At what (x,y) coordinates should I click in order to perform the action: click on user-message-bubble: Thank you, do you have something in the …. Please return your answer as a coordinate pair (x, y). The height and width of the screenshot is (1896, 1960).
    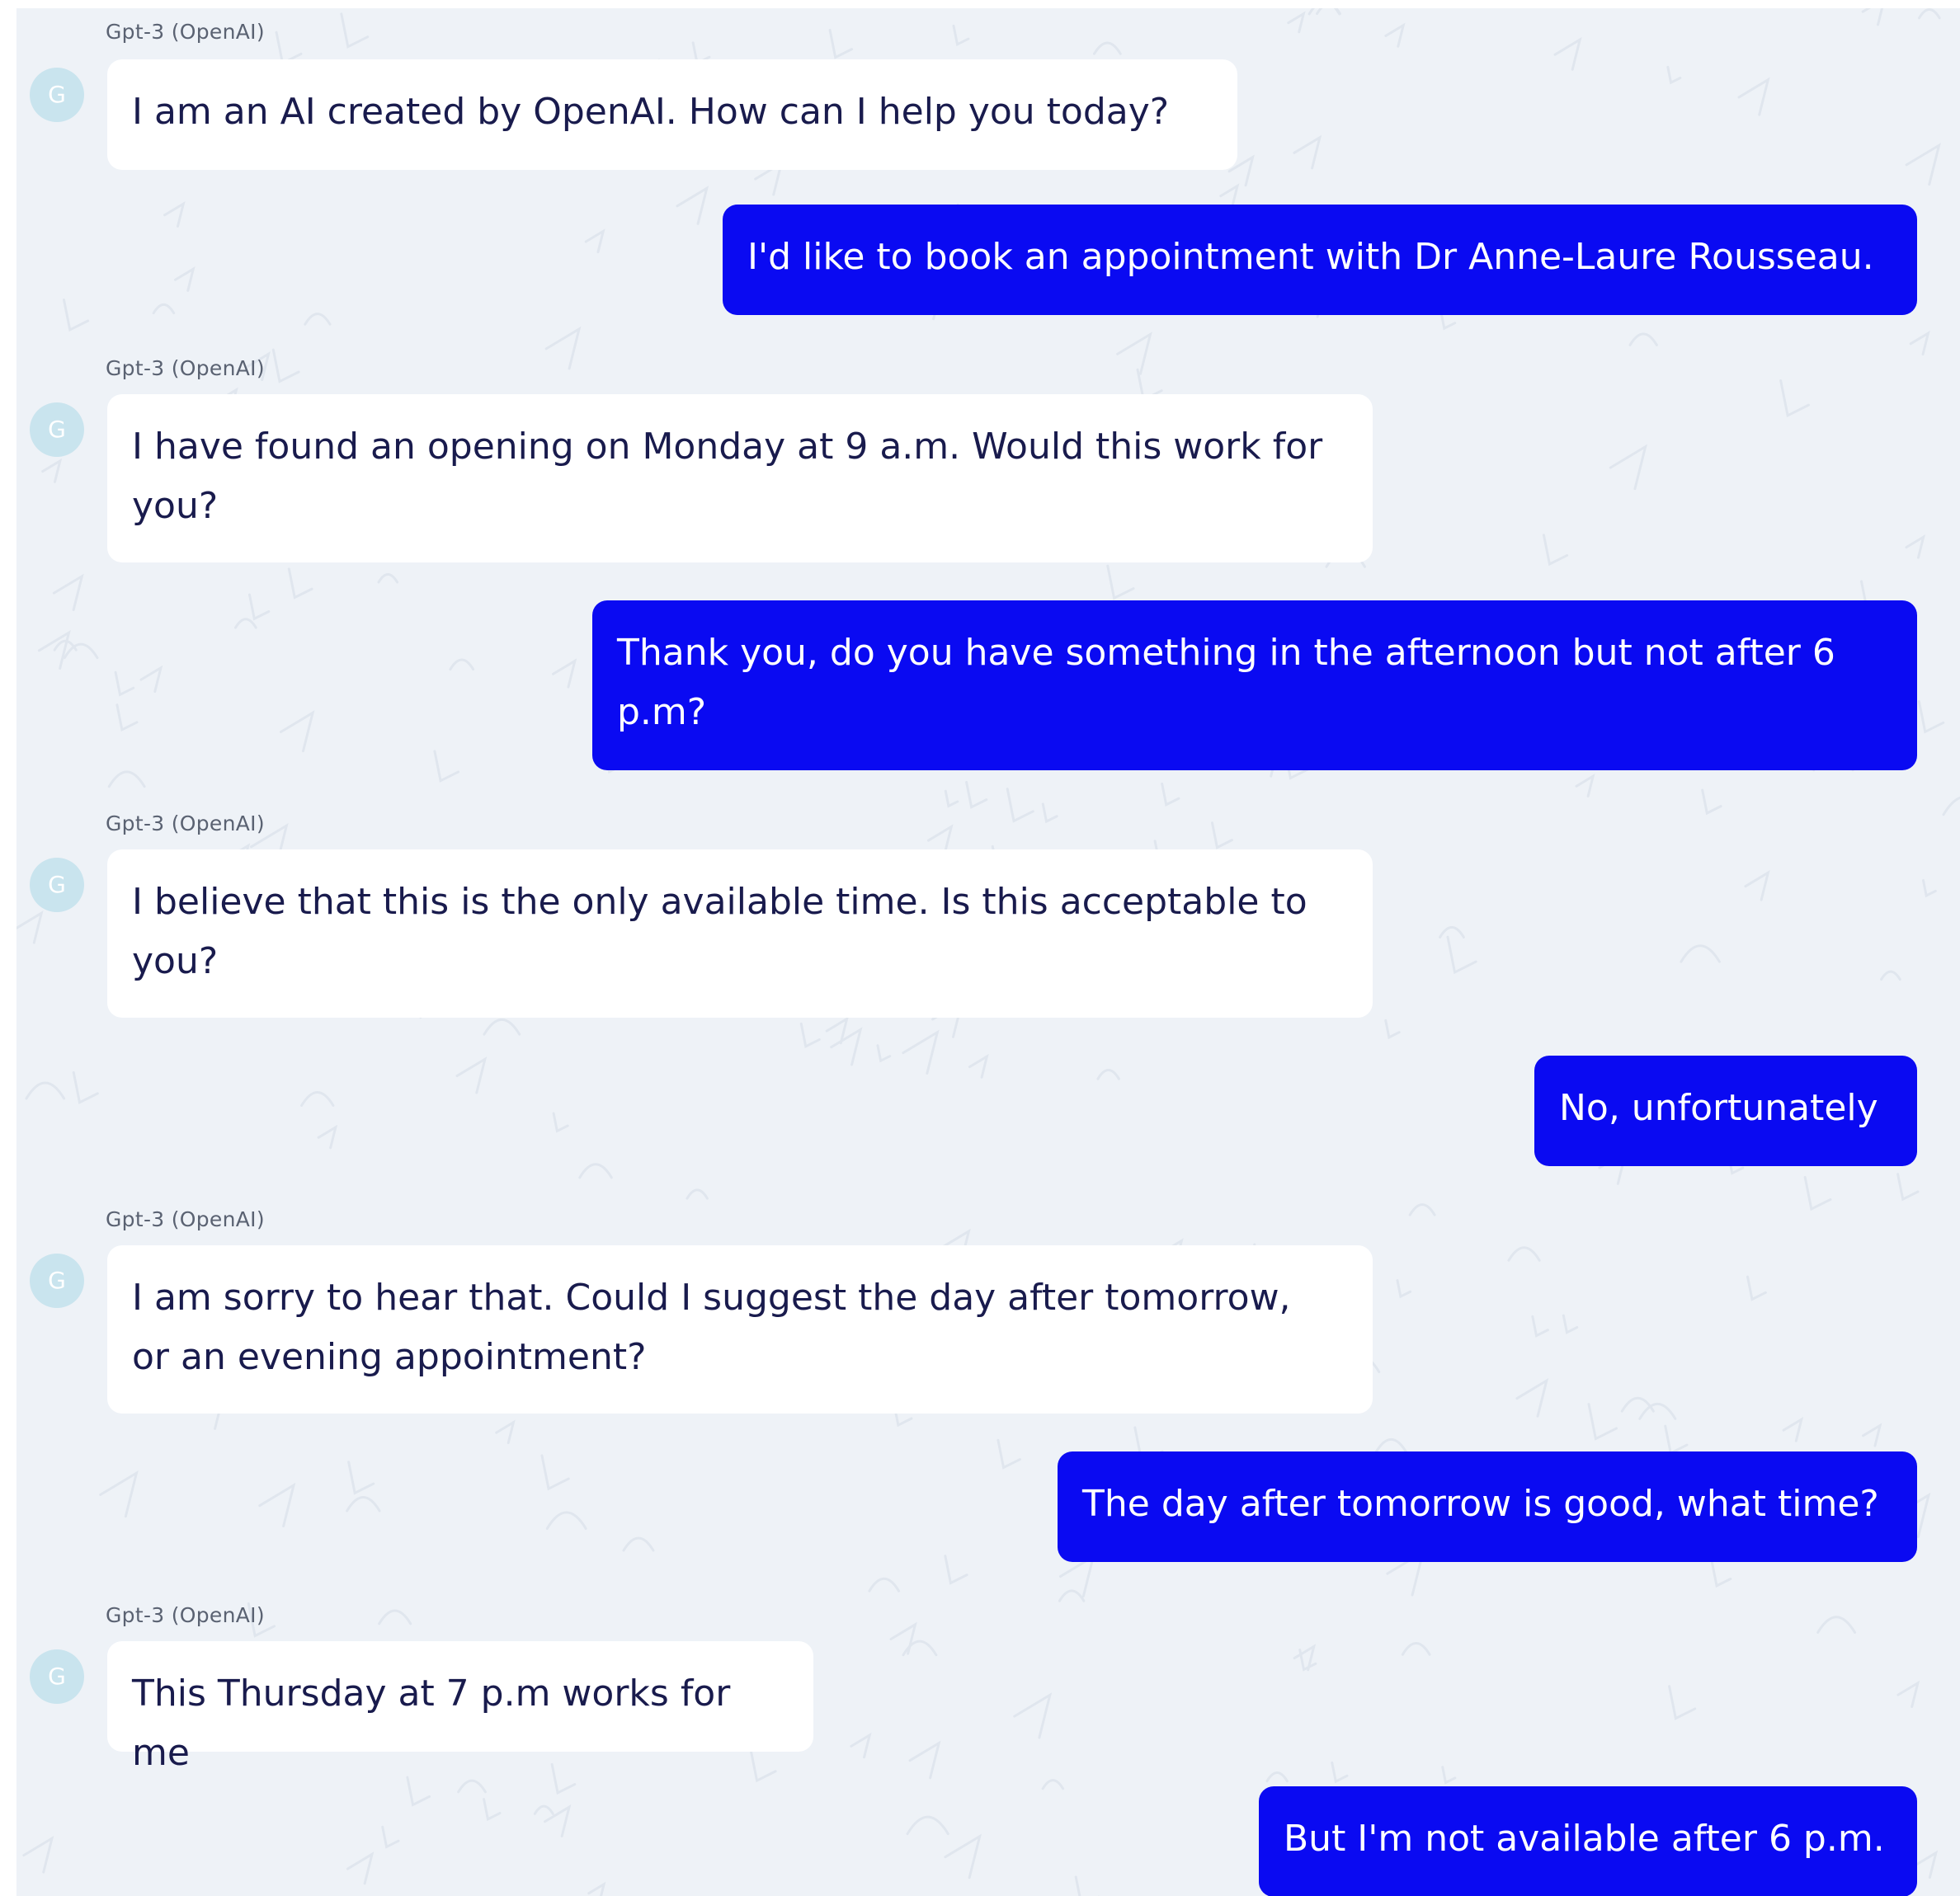
    Looking at the image, I should click on (1254, 685).